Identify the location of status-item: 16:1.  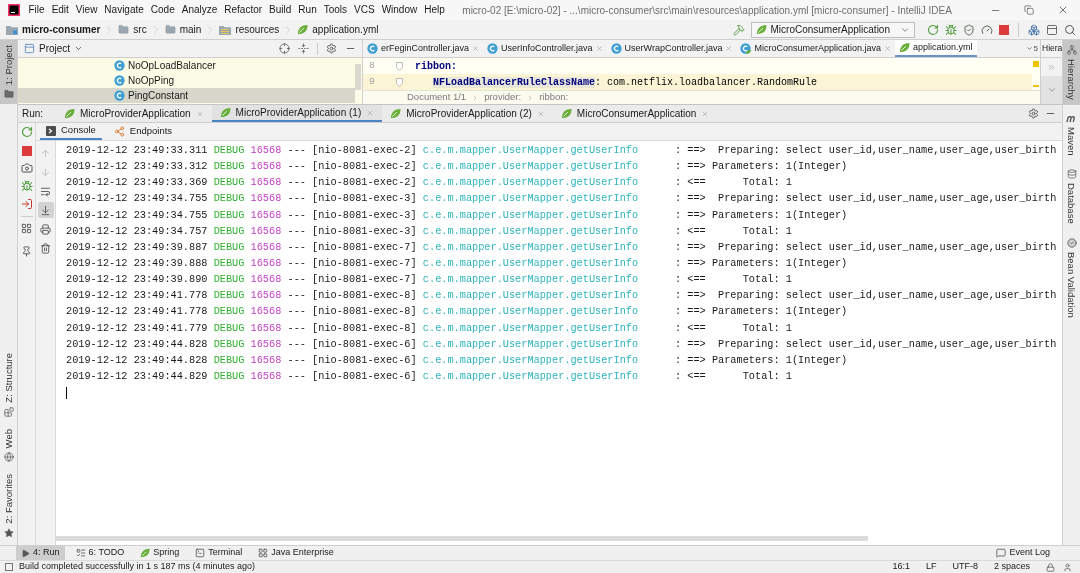
(901, 566).